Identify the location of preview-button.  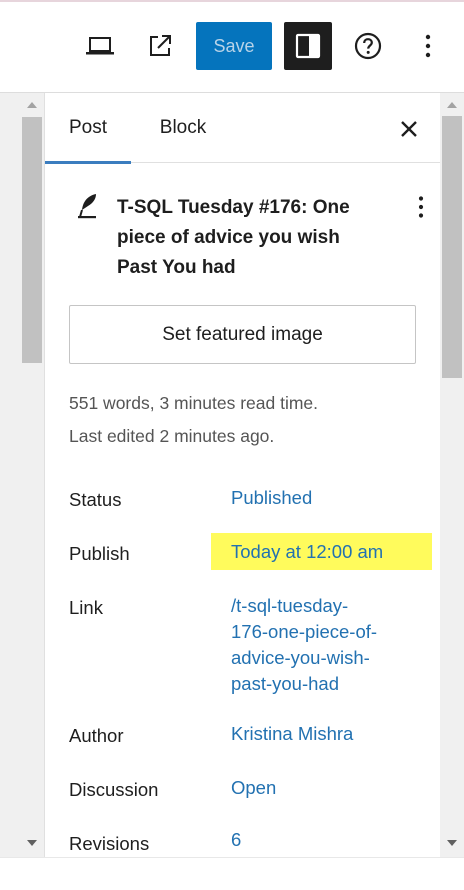
(100, 46).